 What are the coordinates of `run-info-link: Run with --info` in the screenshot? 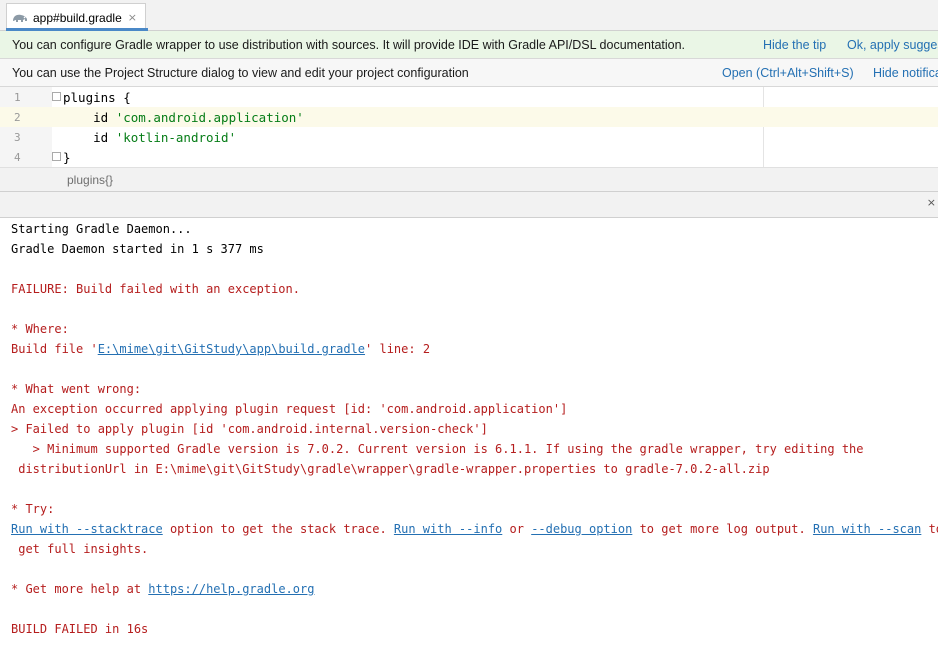 It's located at (448, 529).